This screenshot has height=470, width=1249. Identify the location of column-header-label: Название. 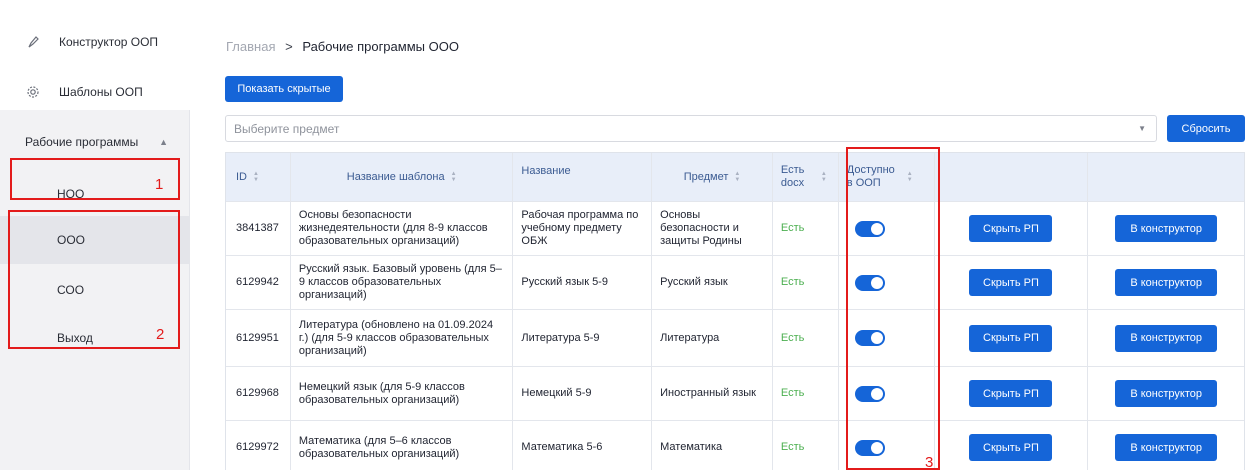
(546, 171).